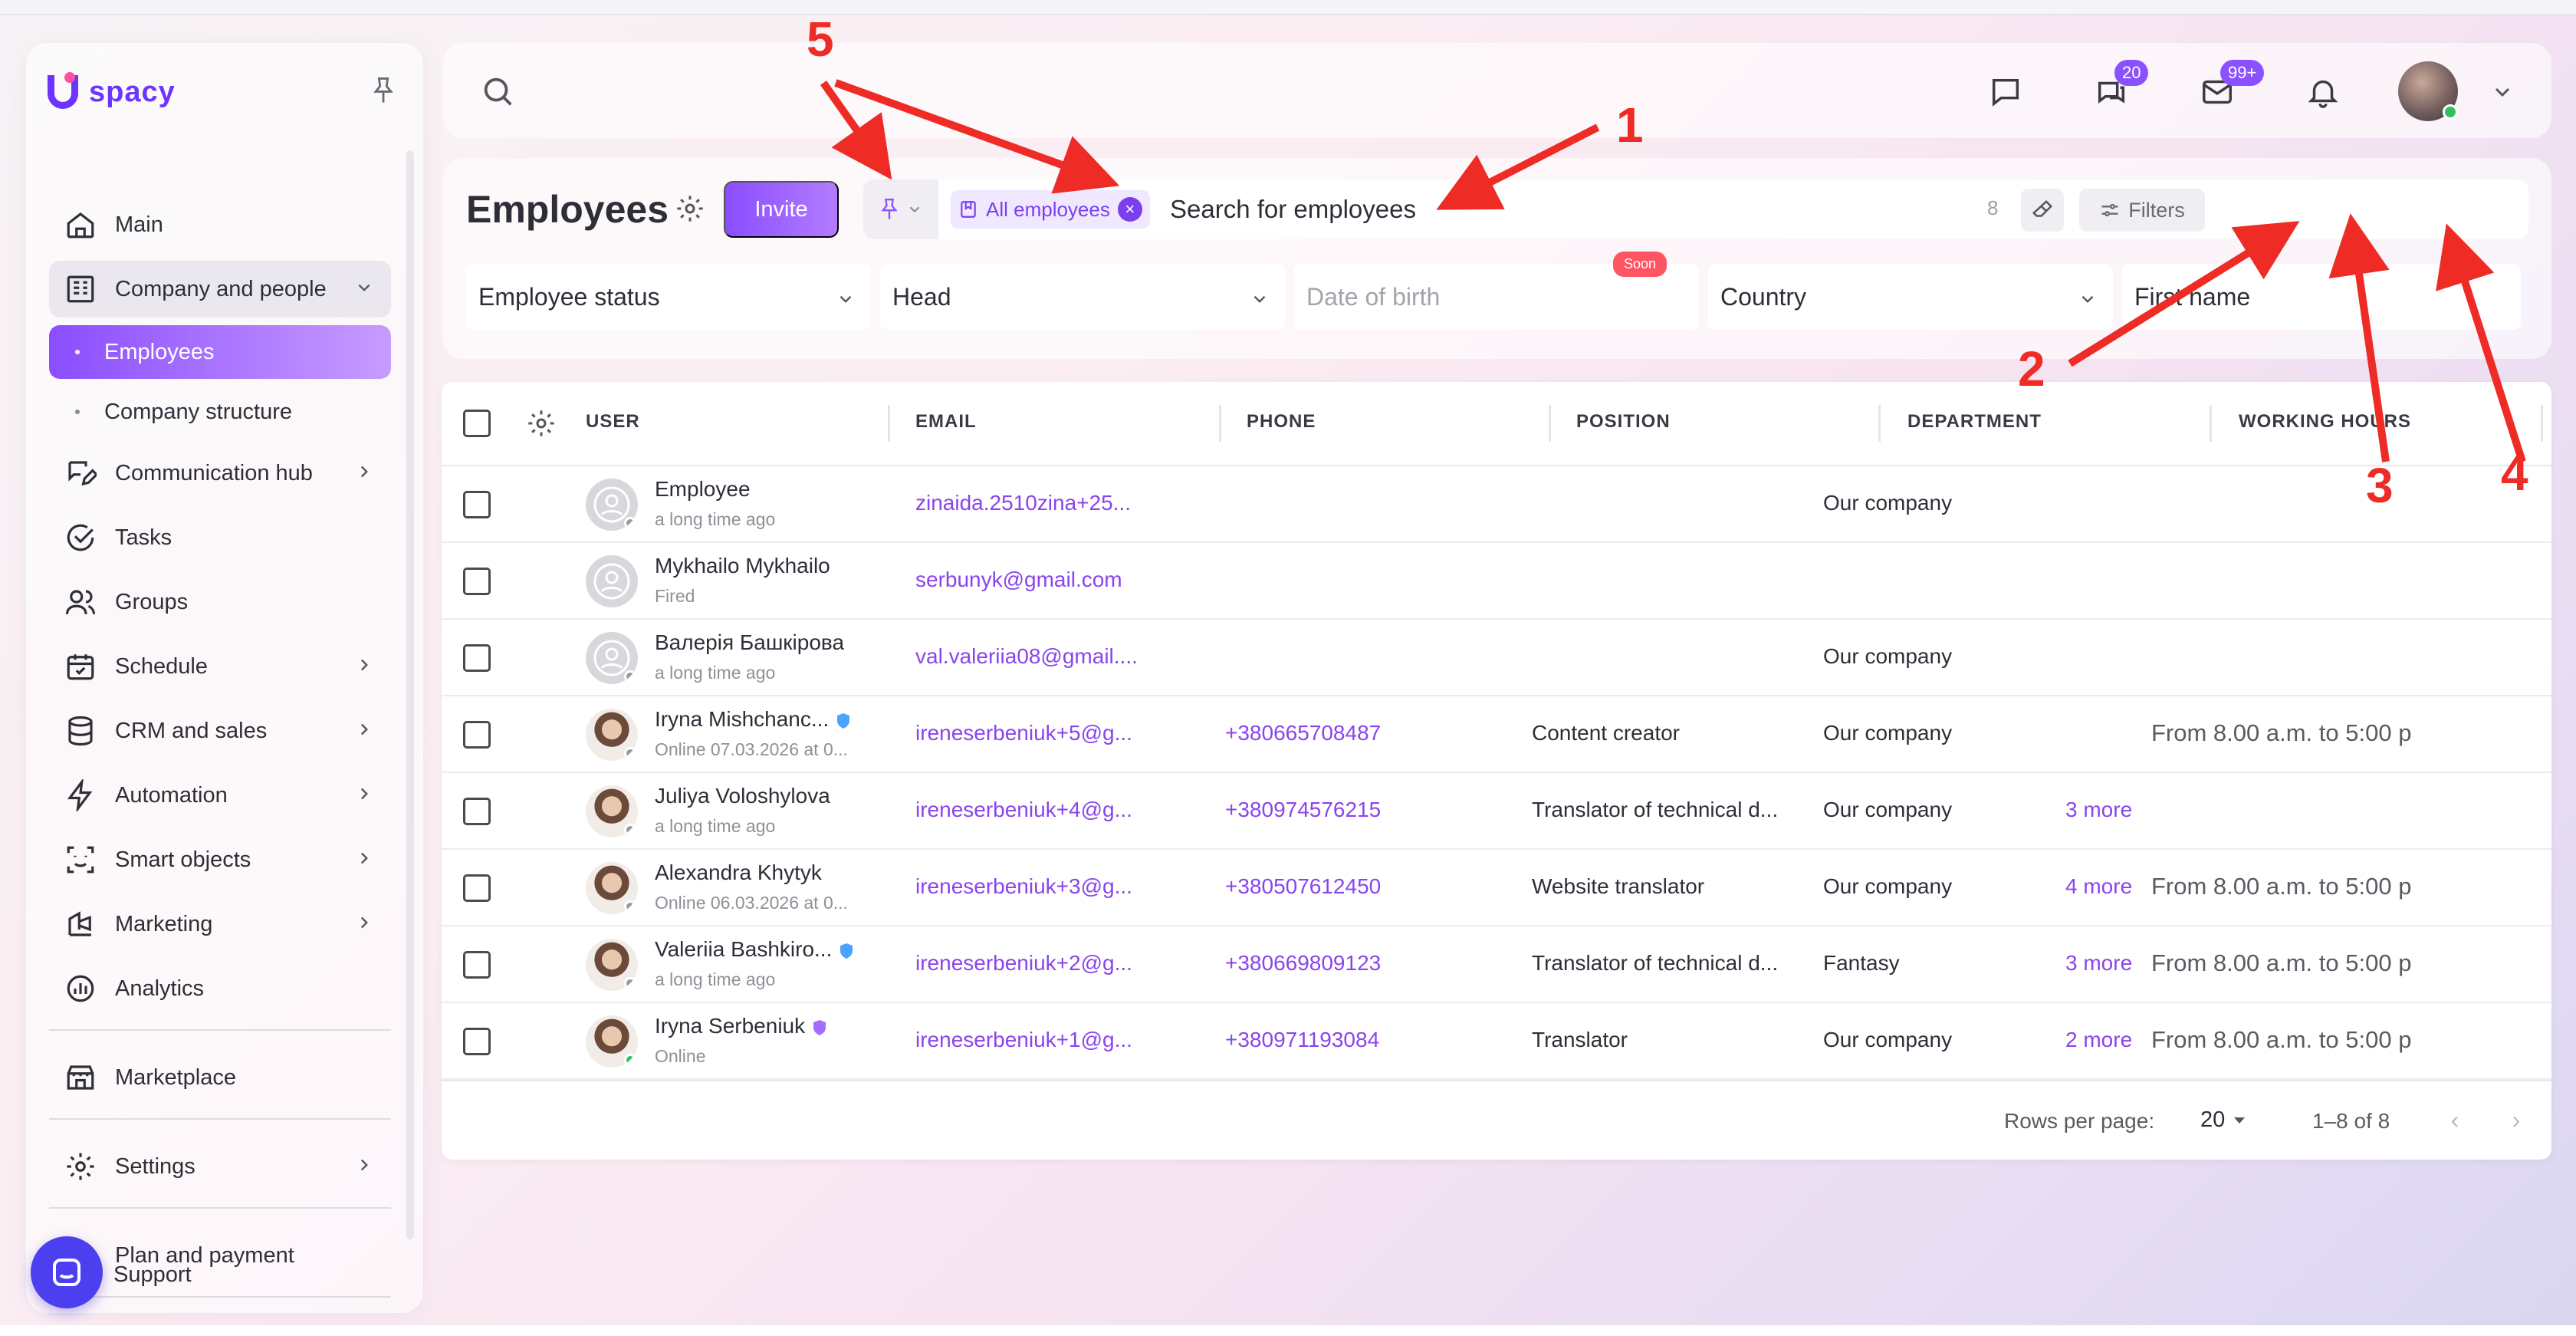 The height and width of the screenshot is (1336, 2576). What do you see at coordinates (220, 224) in the screenshot?
I see `sidebar-item-main: Main` at bounding box center [220, 224].